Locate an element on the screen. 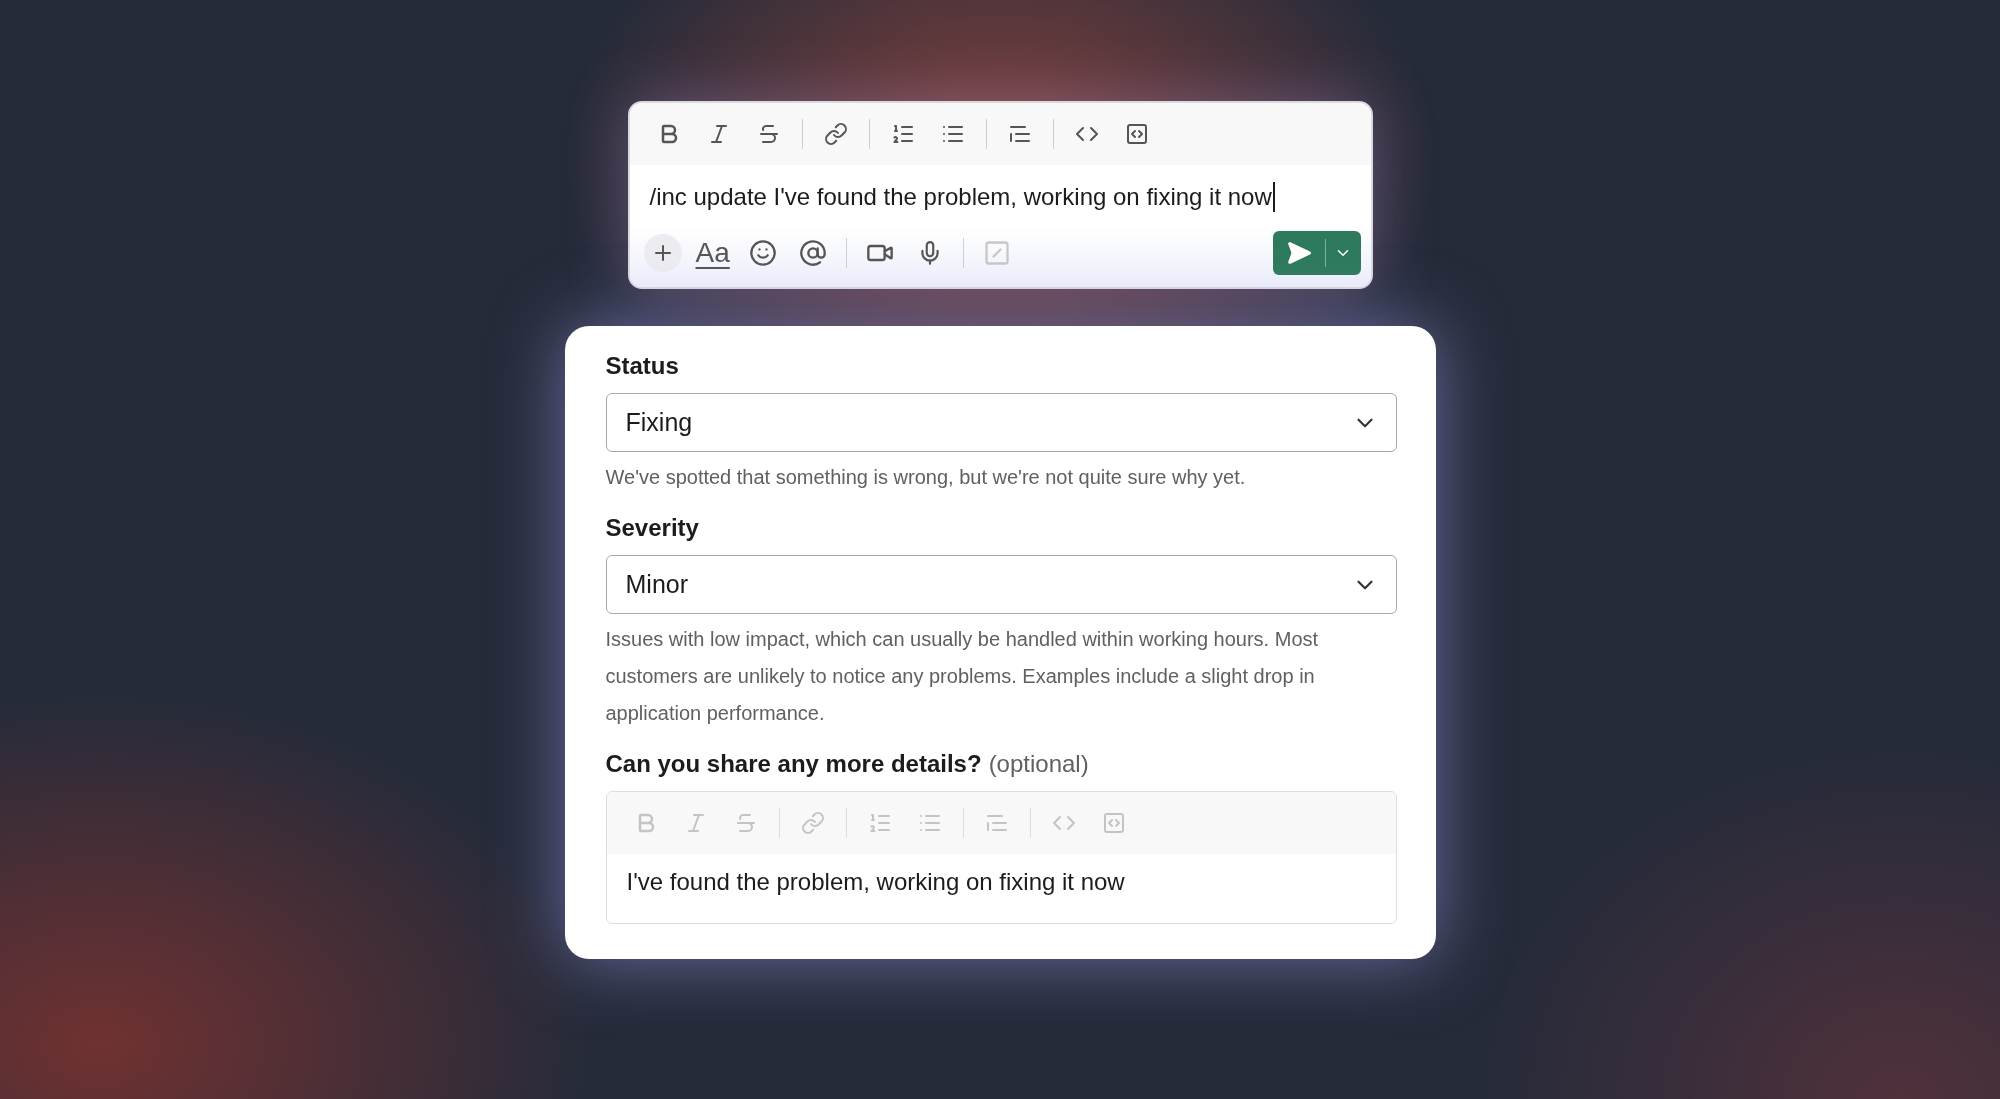  message-input: /inc update I've found the problem, working on fixing it now is located at coordinates (960, 197).